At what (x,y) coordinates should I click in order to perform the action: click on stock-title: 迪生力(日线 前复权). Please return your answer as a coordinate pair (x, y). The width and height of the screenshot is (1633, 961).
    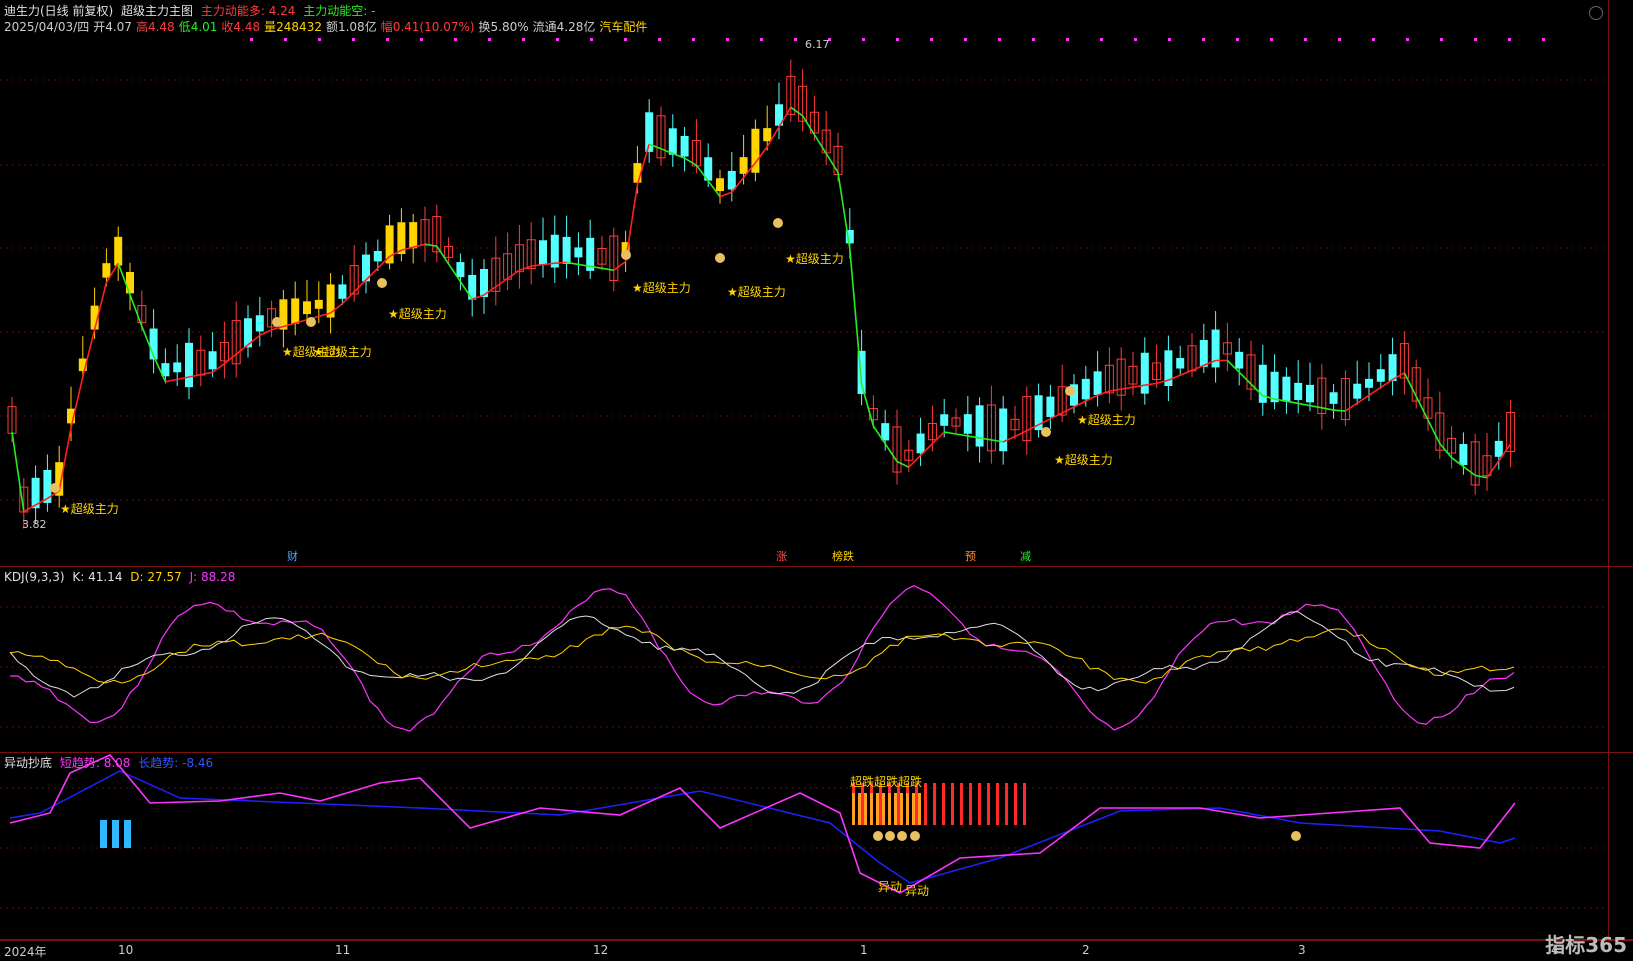
    Looking at the image, I should click on (58, 11).